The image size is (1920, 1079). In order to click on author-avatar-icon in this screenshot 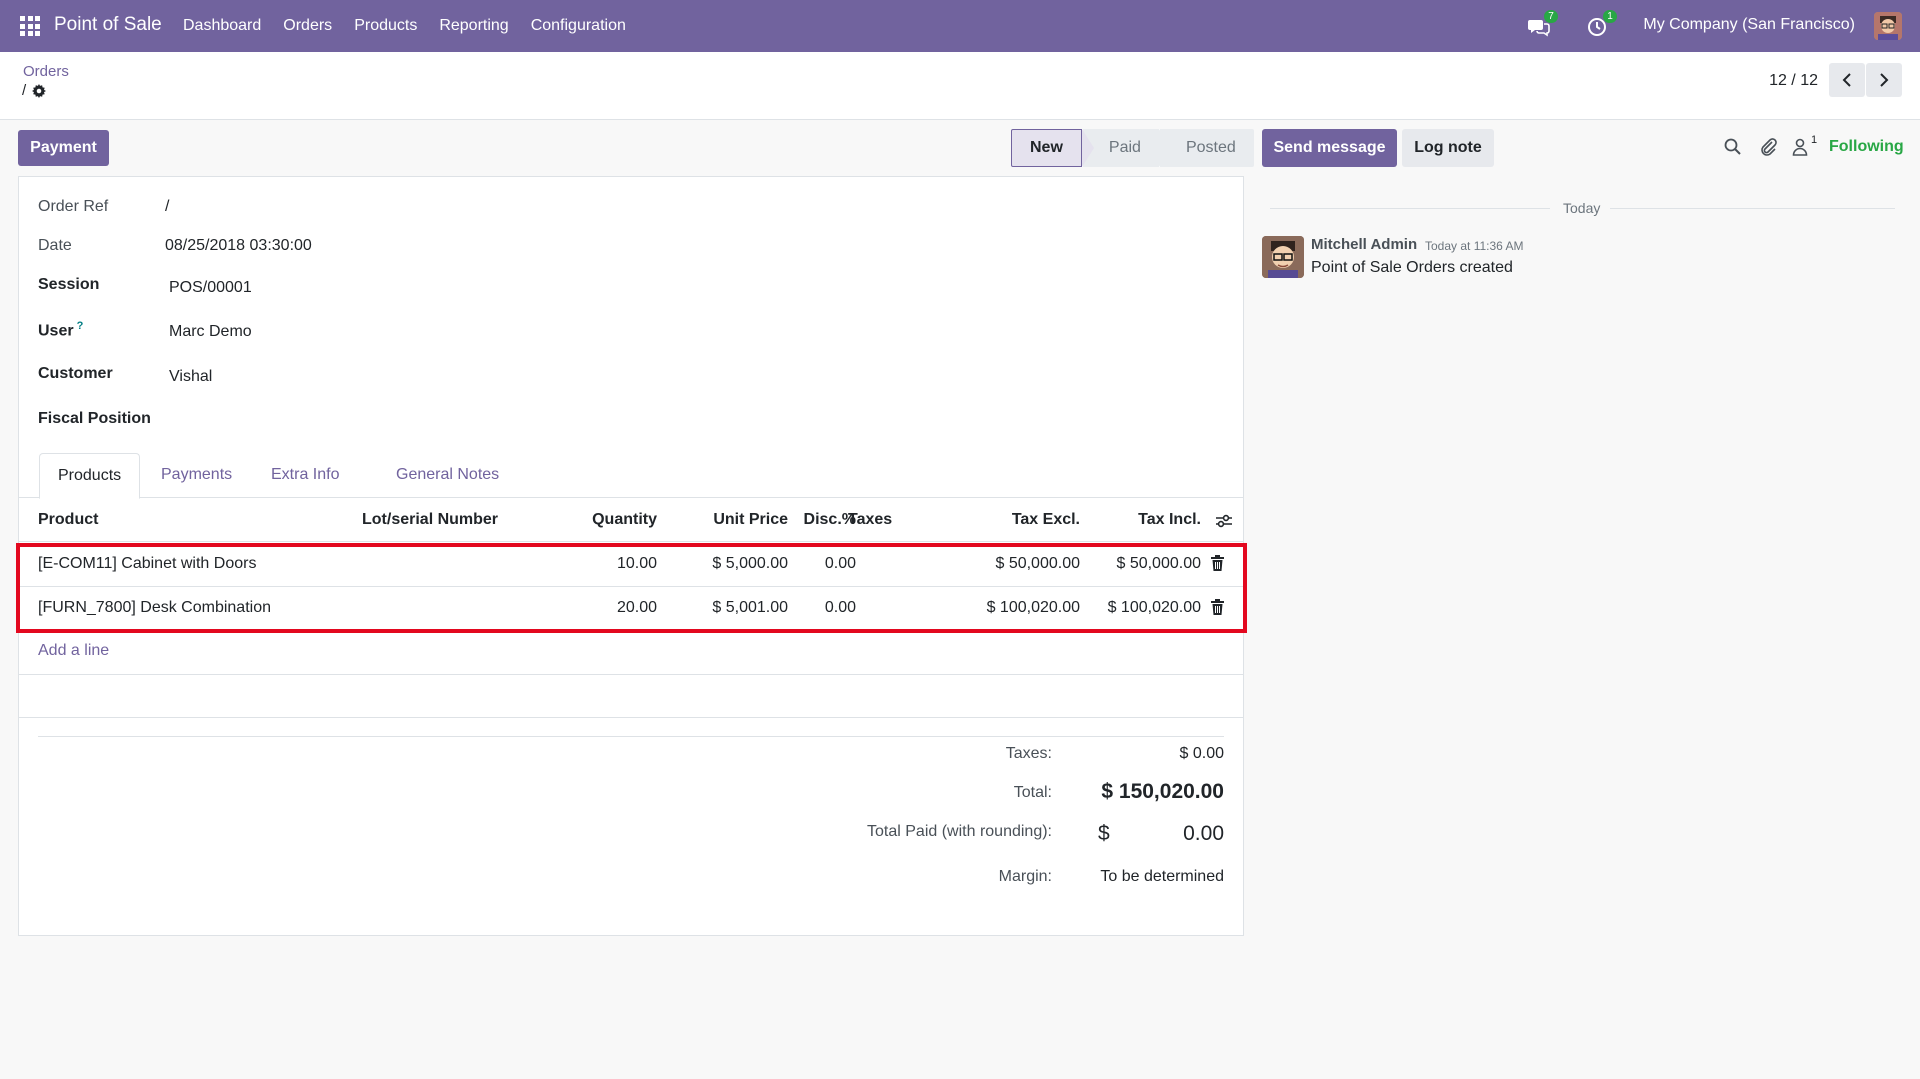, I will do `click(1283, 257)`.